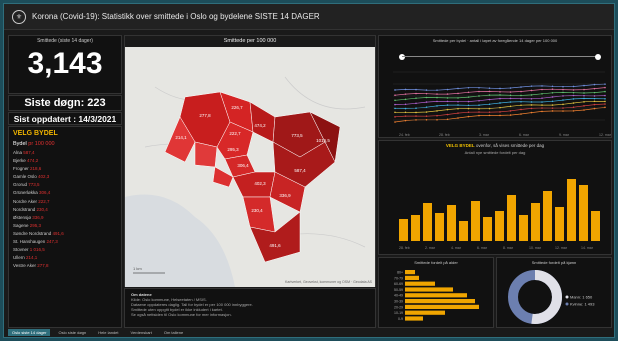 The width and height of the screenshot is (618, 341). What do you see at coordinates (65, 210) in the screenshot?
I see `bydel-list-item: Nordstrand 230,4` at bounding box center [65, 210].